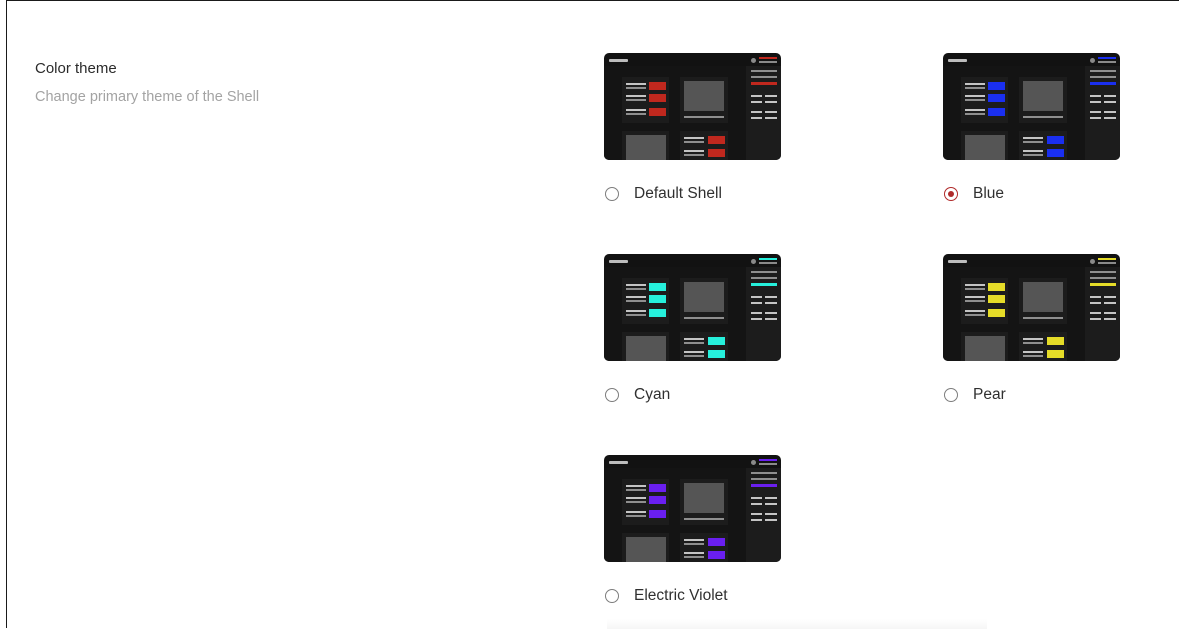 This screenshot has width=1179, height=629. I want to click on theme-option-blue: Blue, so click(1033, 128).